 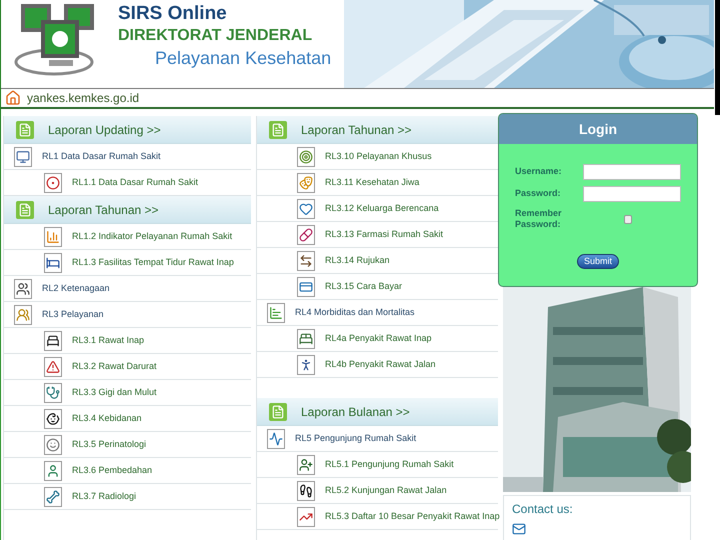 I want to click on home-icon, so click(x=13, y=98).